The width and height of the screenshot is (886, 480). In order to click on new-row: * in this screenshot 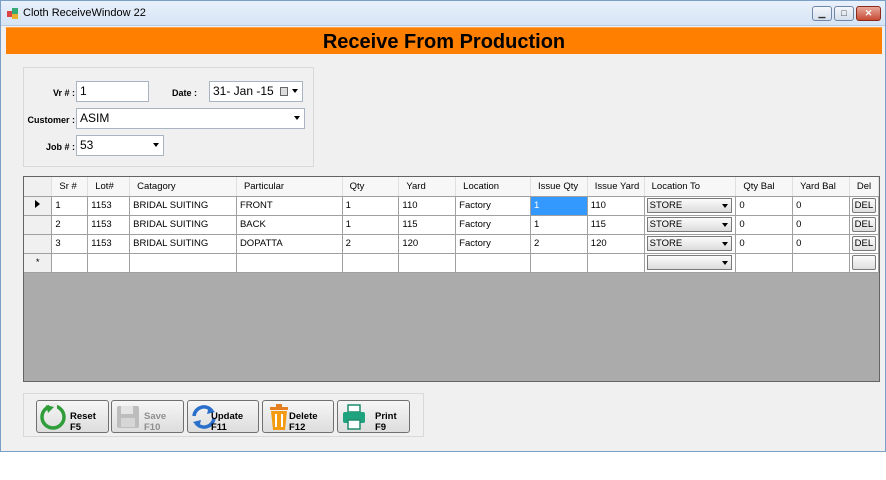, I will do `click(451, 263)`.